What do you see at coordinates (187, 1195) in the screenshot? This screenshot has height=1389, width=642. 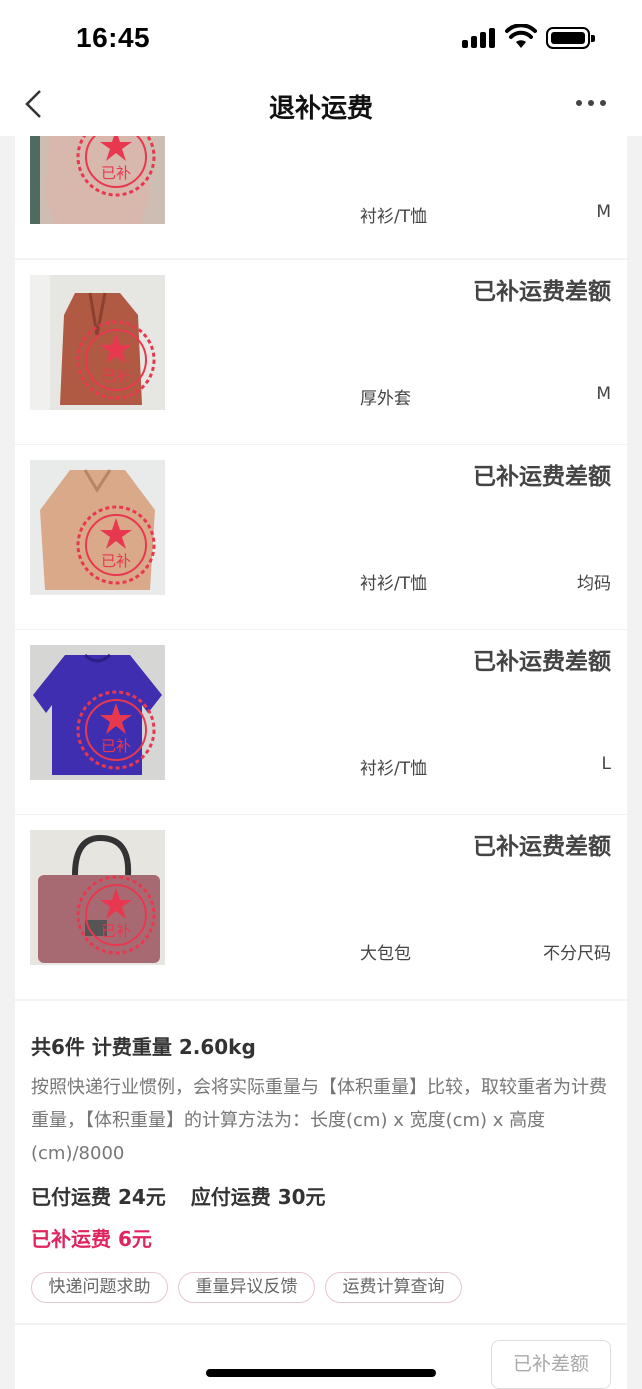 I see `freight-amounts: 已付运费 24元 应付运费 30元` at bounding box center [187, 1195].